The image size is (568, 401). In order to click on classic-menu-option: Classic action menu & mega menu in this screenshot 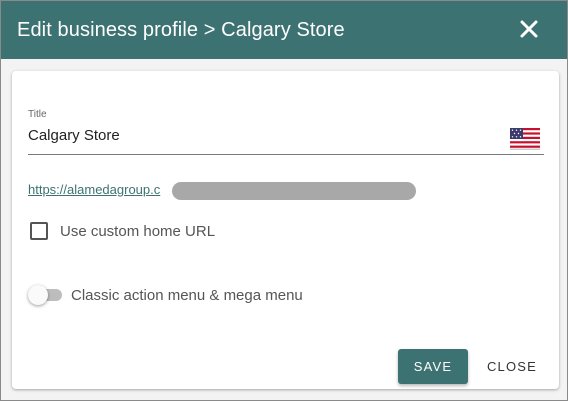, I will do `click(165, 295)`.